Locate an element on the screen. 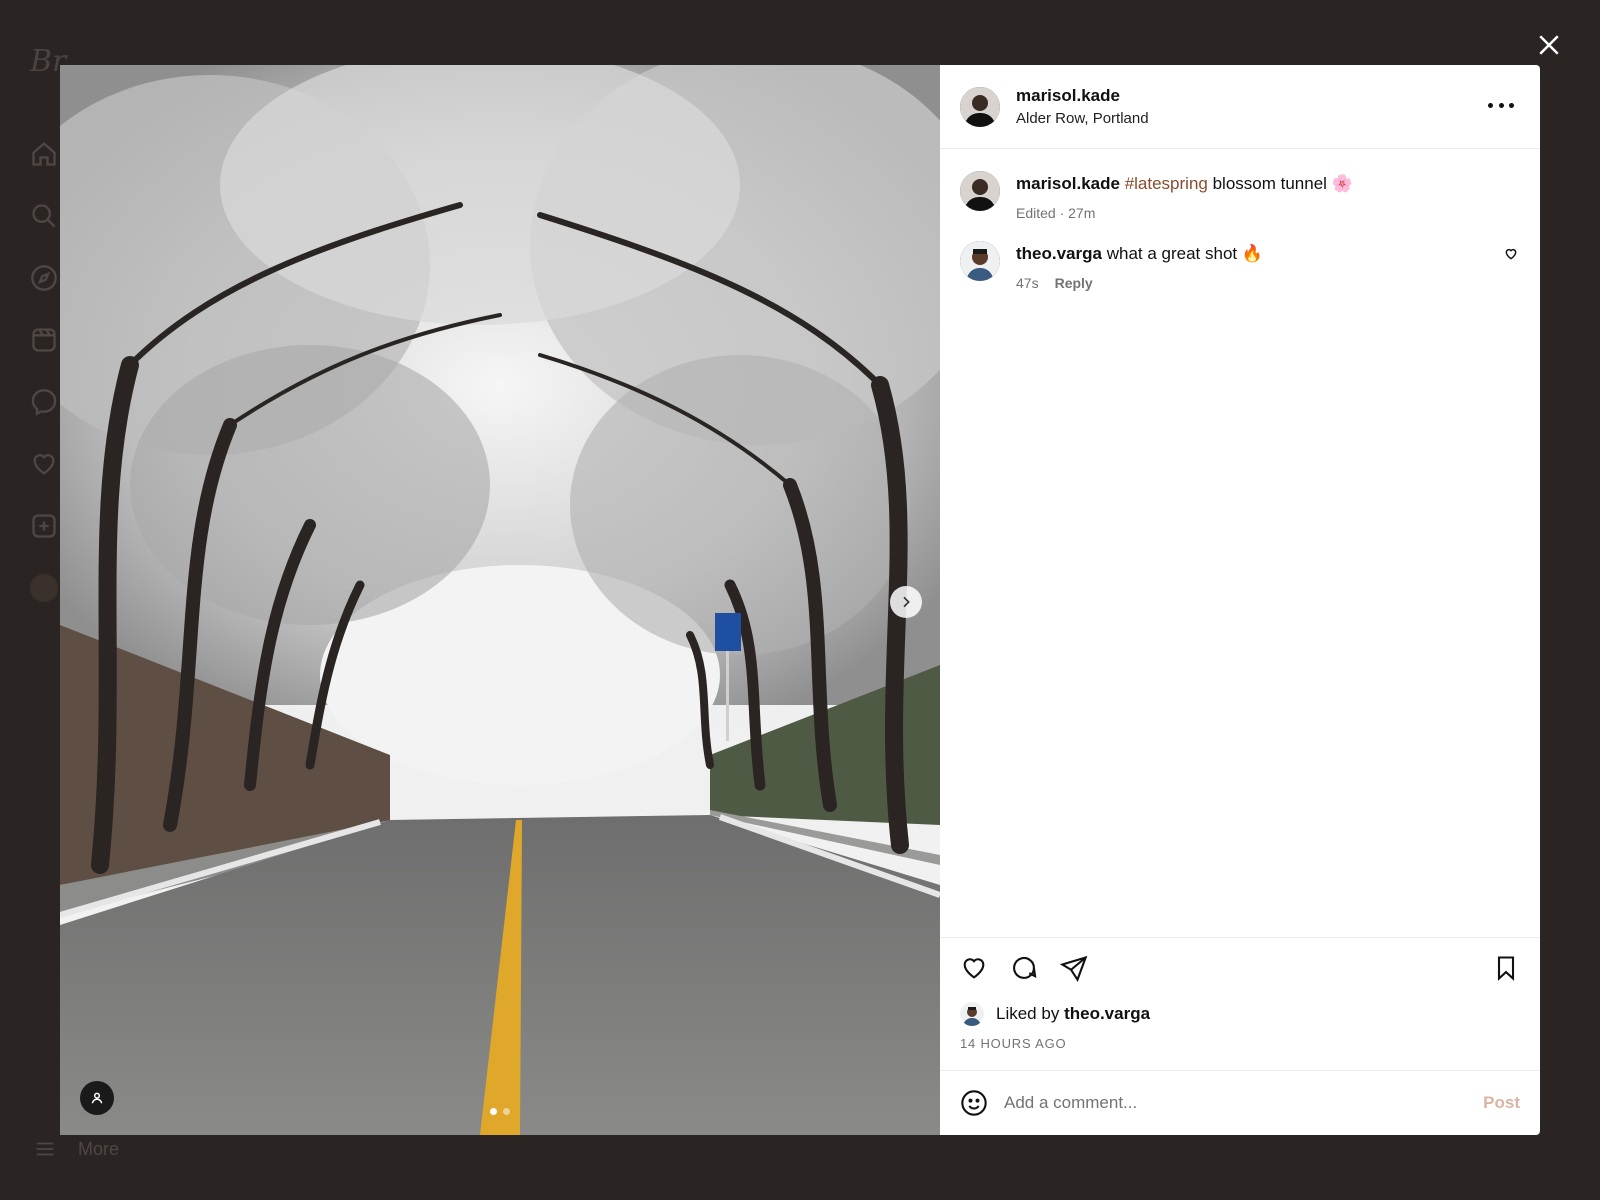  profile-avatar is located at coordinates (44, 588).